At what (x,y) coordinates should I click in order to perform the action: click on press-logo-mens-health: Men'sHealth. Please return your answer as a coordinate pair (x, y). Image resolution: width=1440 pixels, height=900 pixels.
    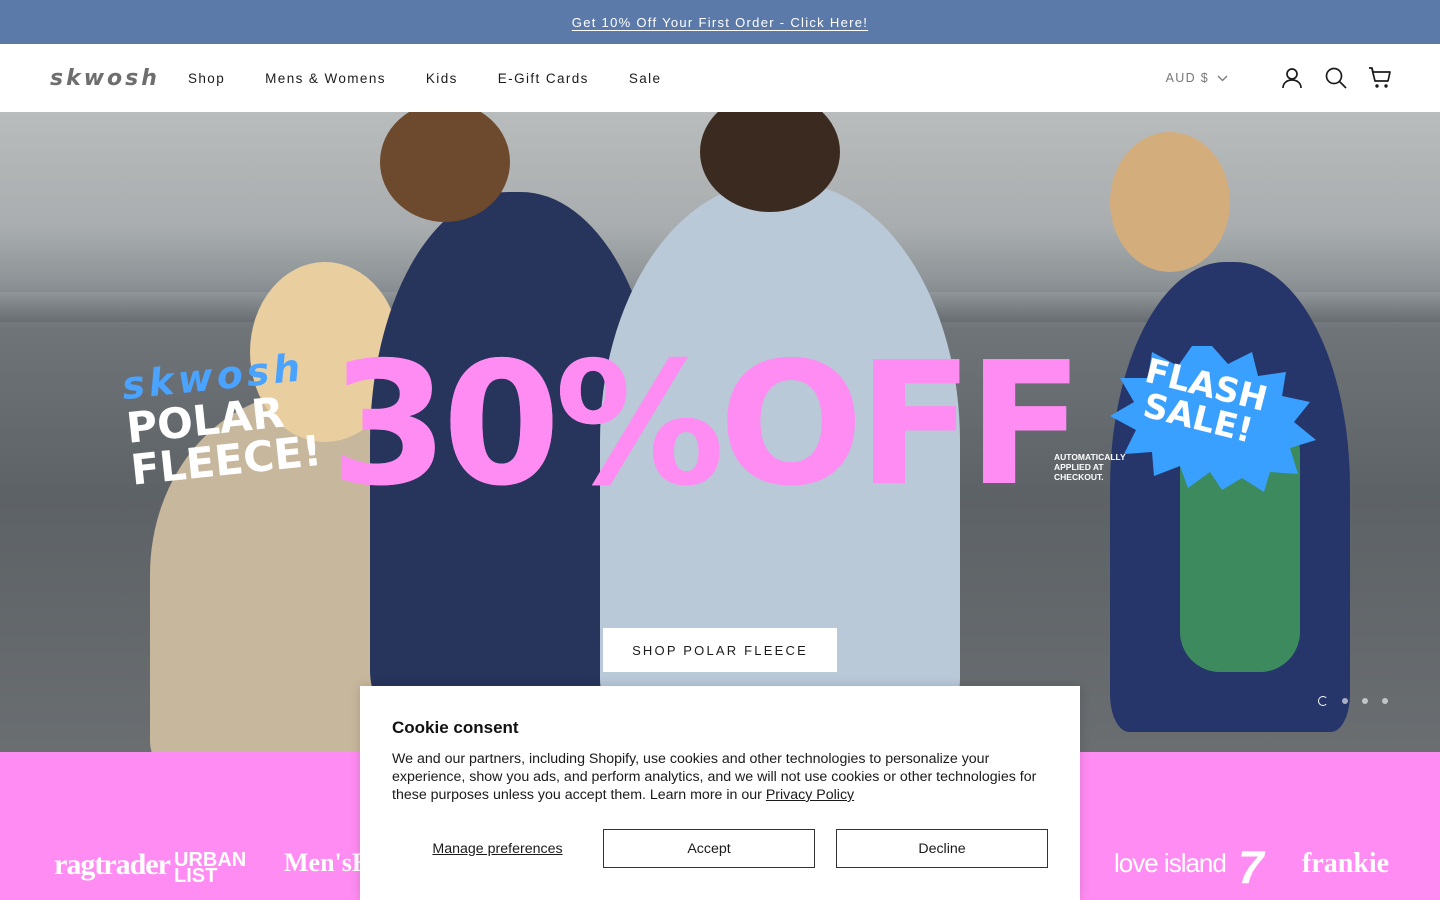
    Looking at the image, I should click on (322, 862).